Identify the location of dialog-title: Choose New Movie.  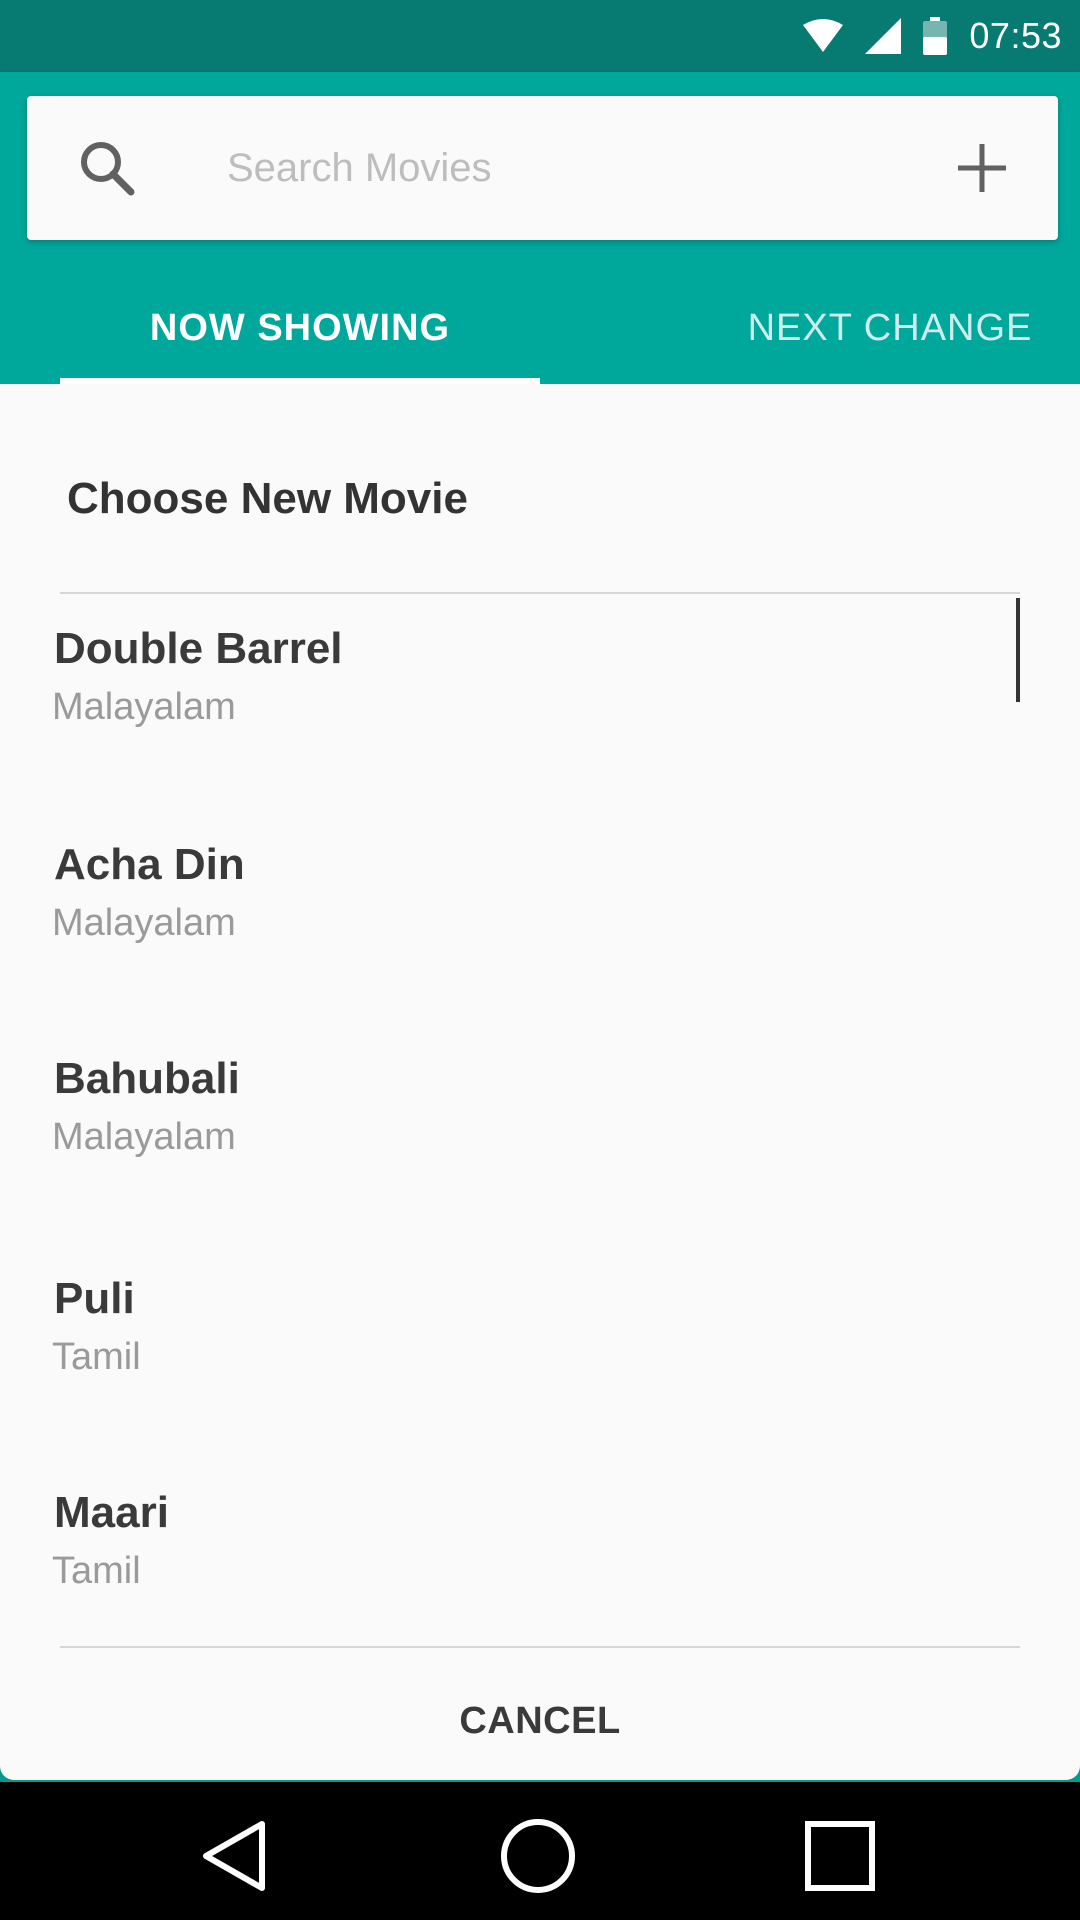
(267, 498).